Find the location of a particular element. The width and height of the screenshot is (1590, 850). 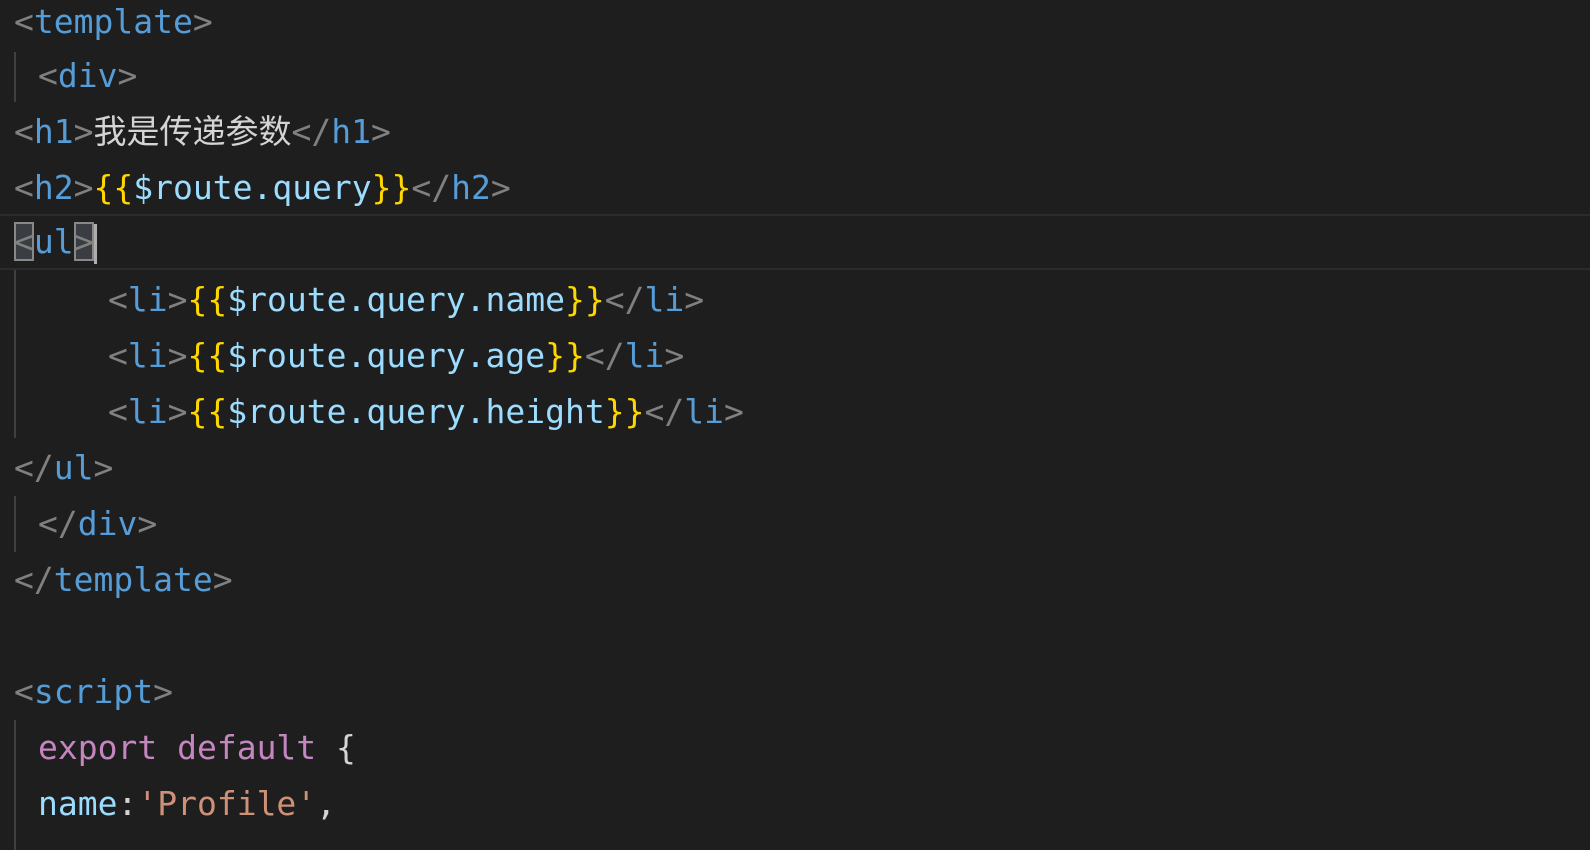

keyword: default is located at coordinates (247, 747).